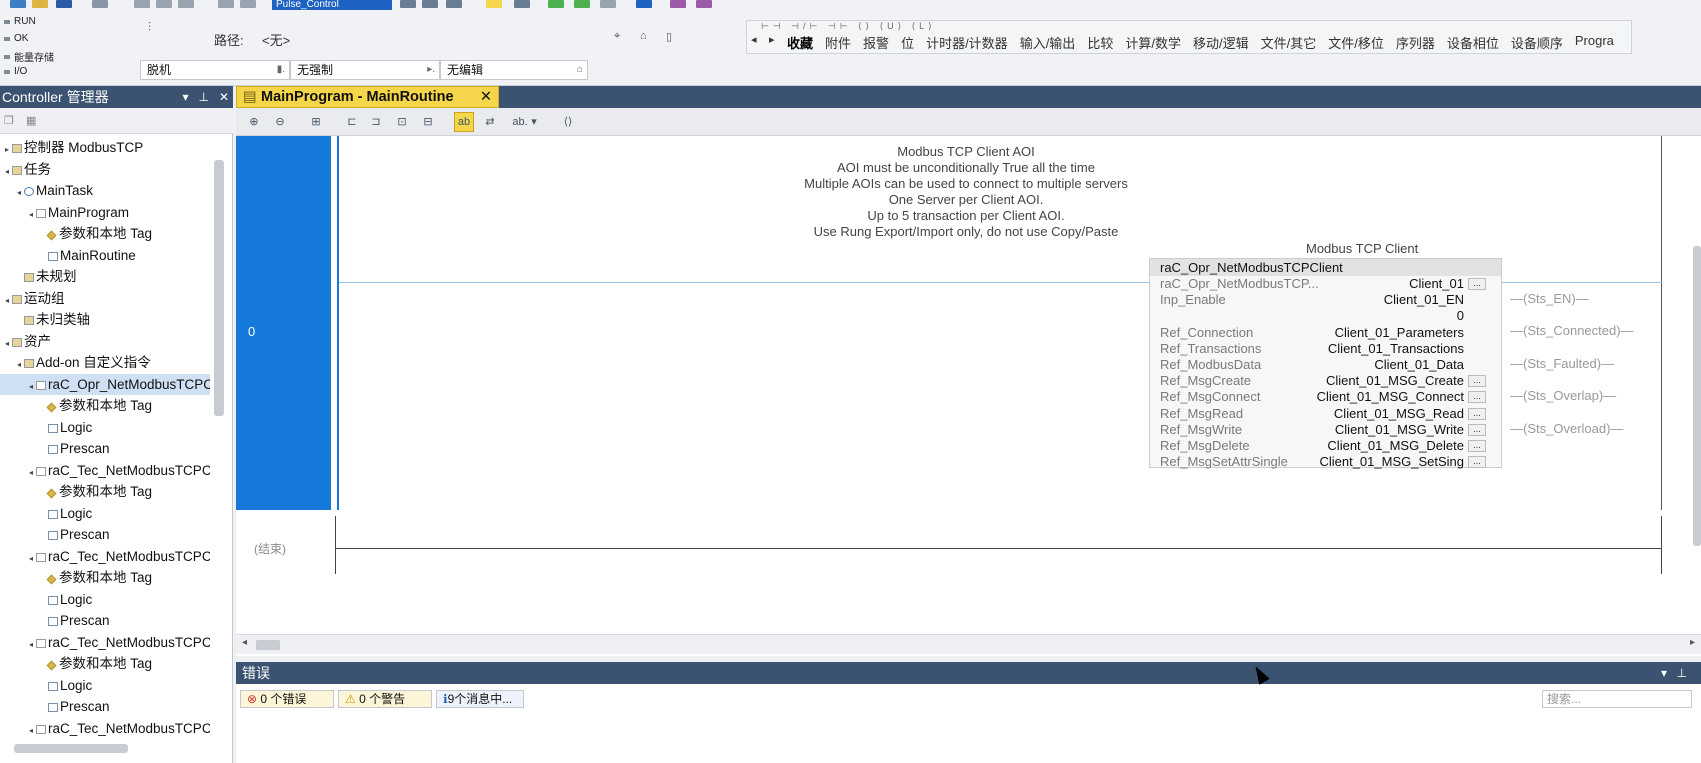 The height and width of the screenshot is (763, 1701). What do you see at coordinates (608, 4) in the screenshot?
I see `upload-icon` at bounding box center [608, 4].